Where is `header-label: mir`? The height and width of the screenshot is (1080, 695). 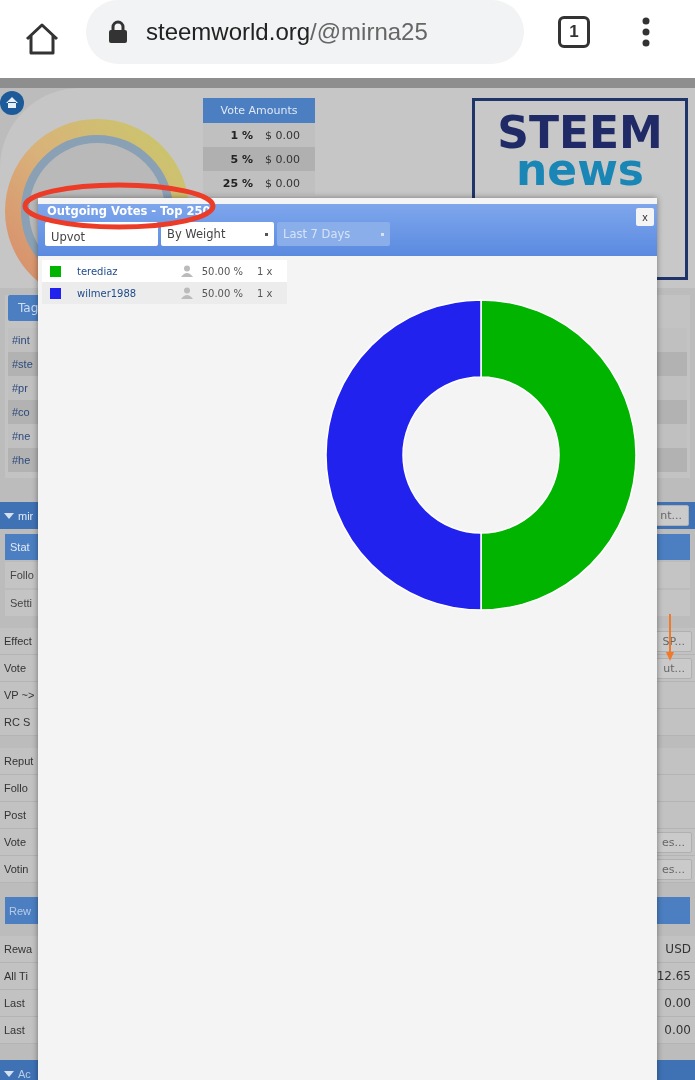 header-label: mir is located at coordinates (26, 515).